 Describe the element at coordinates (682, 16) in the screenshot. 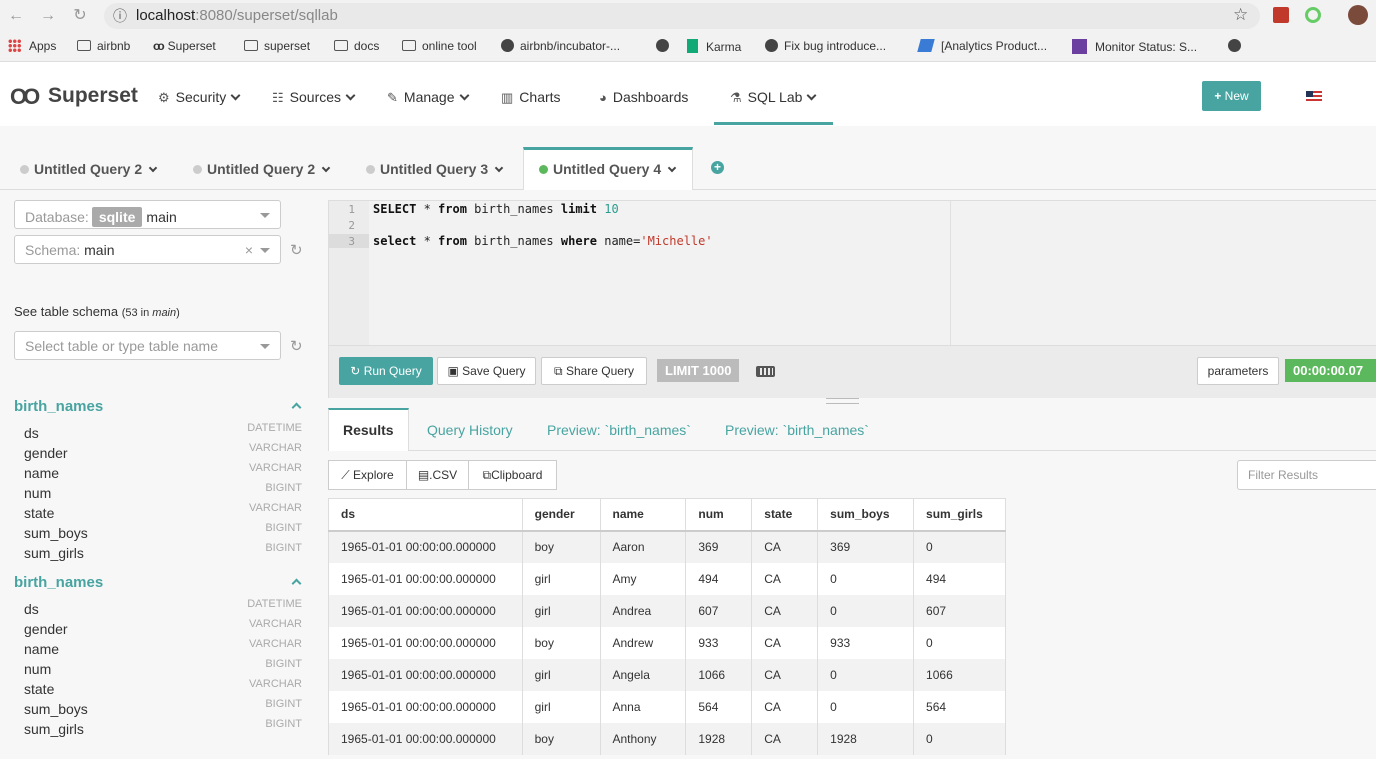

I see `address-bar: ⓘ localhost:8080/superset/sqllab` at that location.